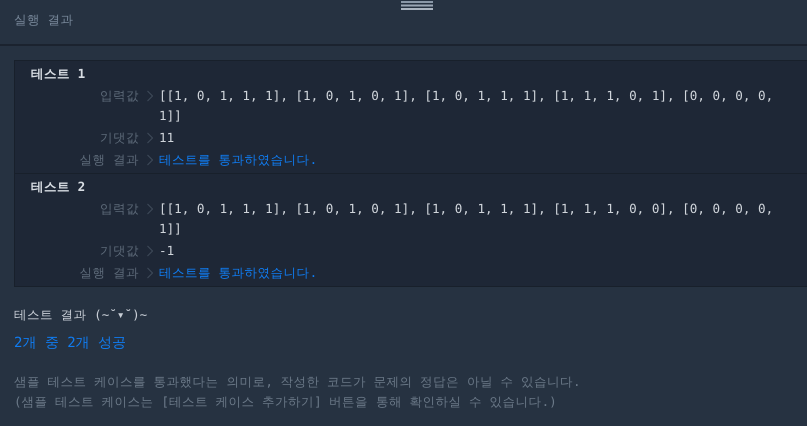 The height and width of the screenshot is (426, 807). Describe the element at coordinates (58, 187) in the screenshot. I see `test-title: 테스트 2` at that location.